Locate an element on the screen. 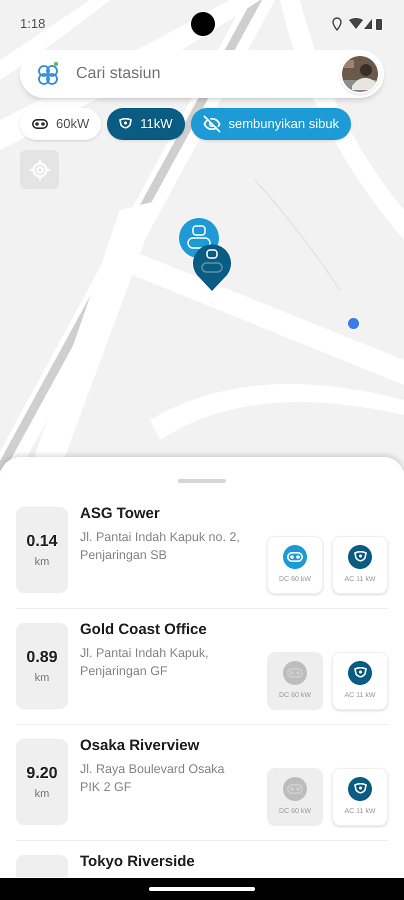 The image size is (404, 900). drag-handle is located at coordinates (202, 481).